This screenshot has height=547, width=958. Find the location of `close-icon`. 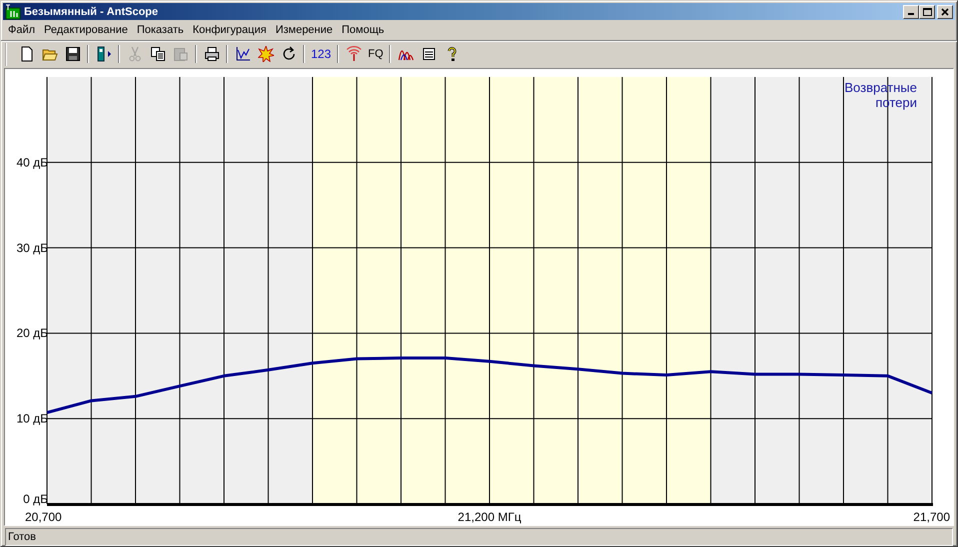

close-icon is located at coordinates (945, 12).